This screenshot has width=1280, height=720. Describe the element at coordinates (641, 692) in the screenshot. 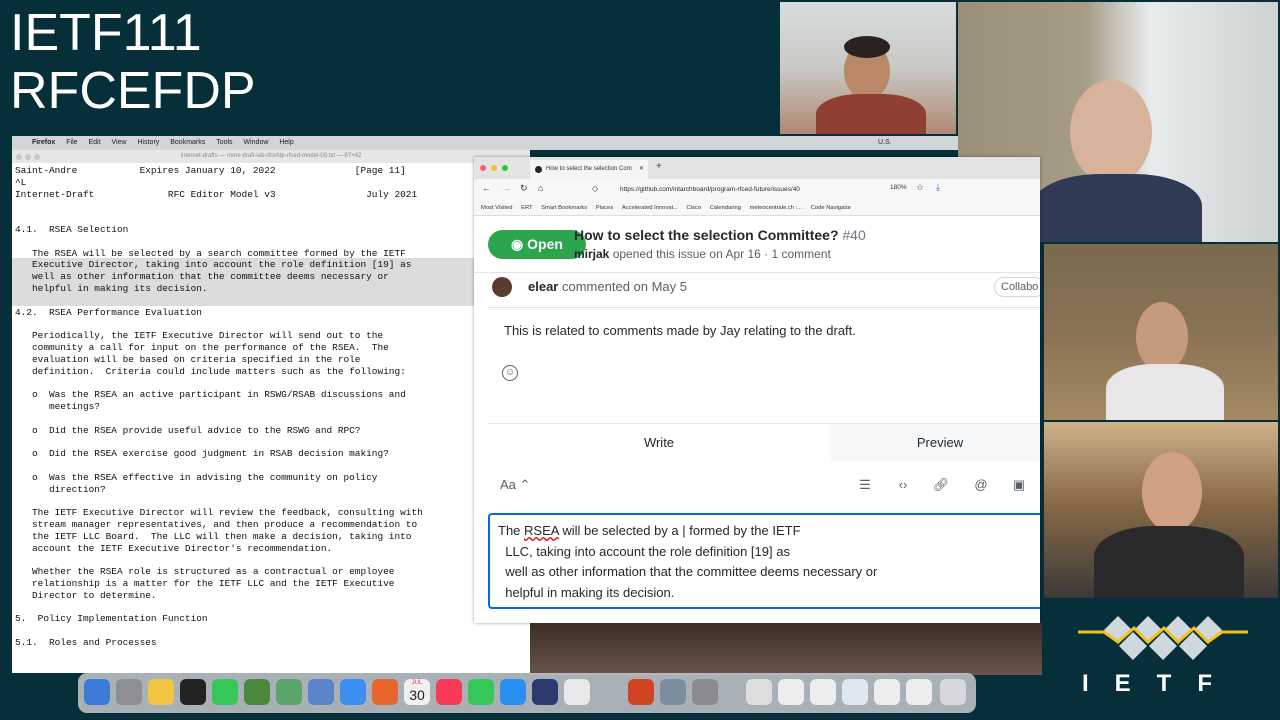

I see `powerpoint-icon` at that location.